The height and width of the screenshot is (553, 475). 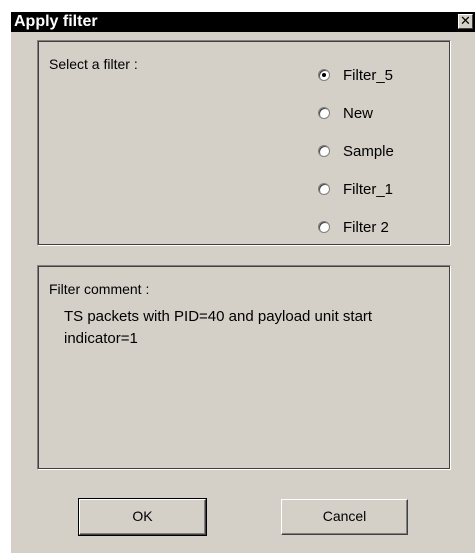 What do you see at coordinates (56, 21) in the screenshot?
I see `window-title: Apply filter` at bounding box center [56, 21].